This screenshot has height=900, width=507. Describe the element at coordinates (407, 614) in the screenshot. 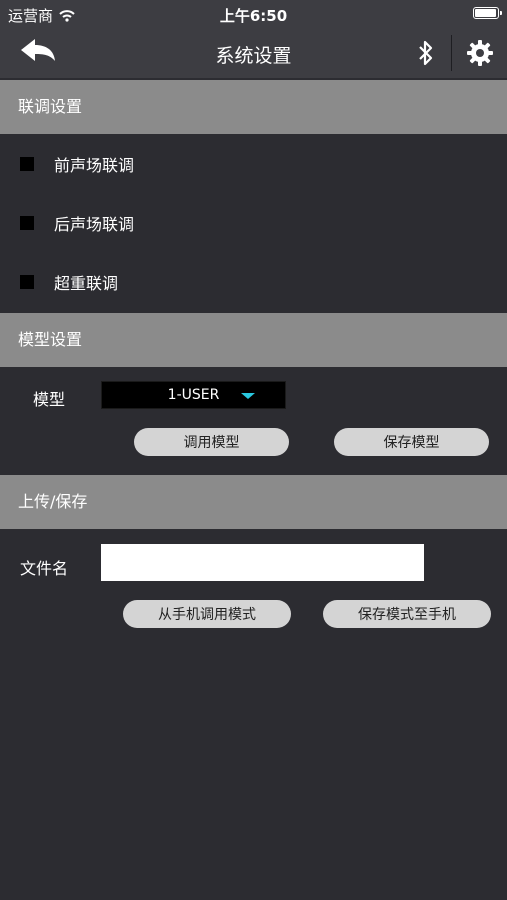

I see `save-to-phone-button: 保存模式至手机` at that location.